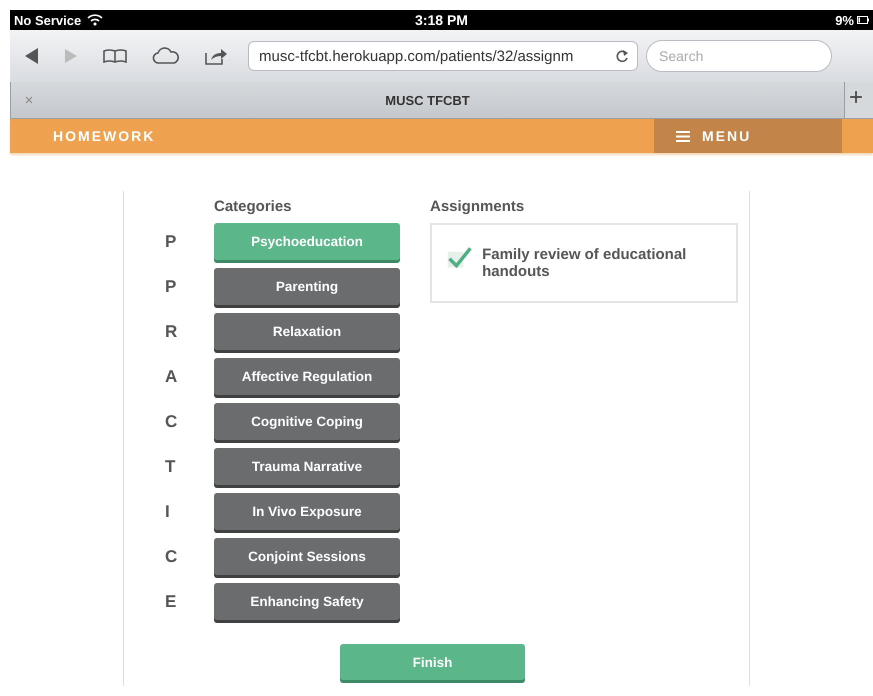 The width and height of the screenshot is (873, 696). What do you see at coordinates (307, 331) in the screenshot?
I see `category-button: Relaxation` at bounding box center [307, 331].